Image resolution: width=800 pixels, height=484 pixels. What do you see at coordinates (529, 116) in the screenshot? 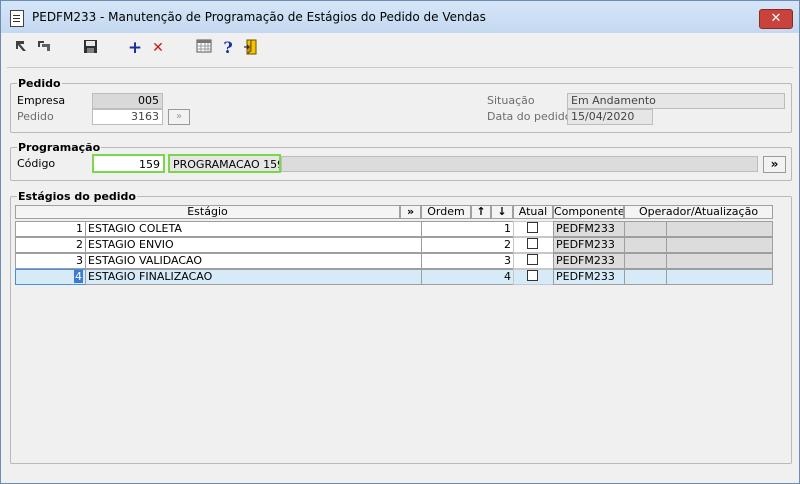
I see `data-pedido-label: Data do pedido` at bounding box center [529, 116].